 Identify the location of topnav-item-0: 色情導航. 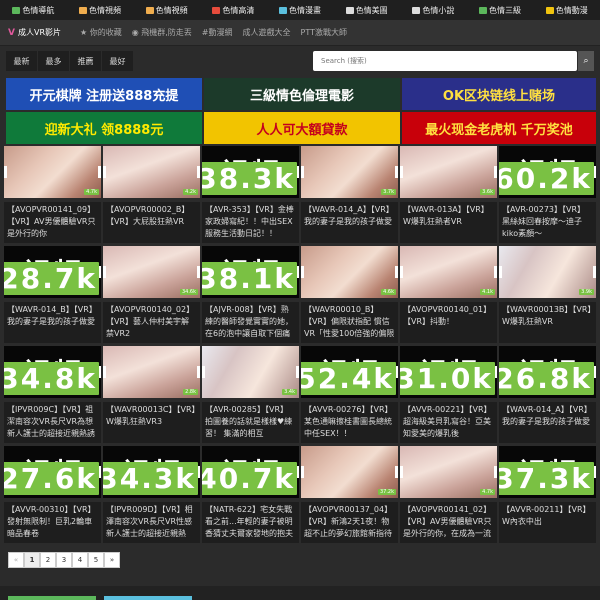
(33, 10).